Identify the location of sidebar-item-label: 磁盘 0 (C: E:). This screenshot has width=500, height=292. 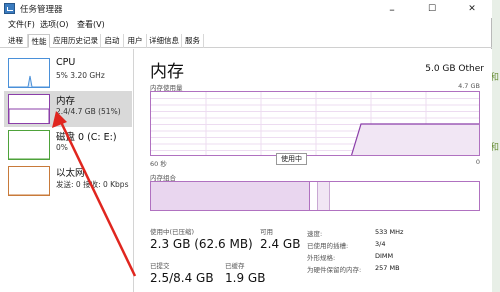
(86, 137).